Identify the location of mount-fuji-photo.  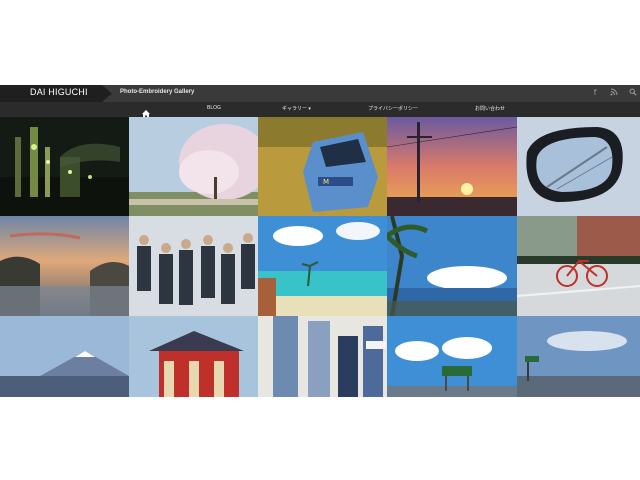
(64, 356).